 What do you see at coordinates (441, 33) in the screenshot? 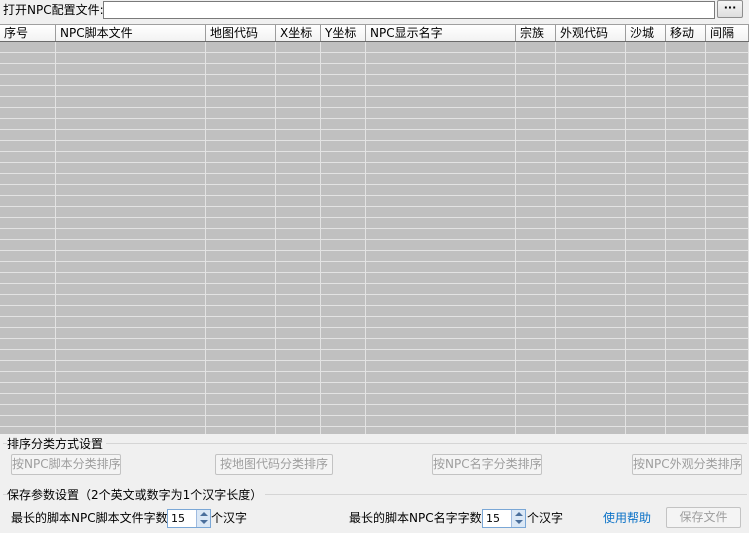
I see `col-header-name: NPC显示名字` at bounding box center [441, 33].